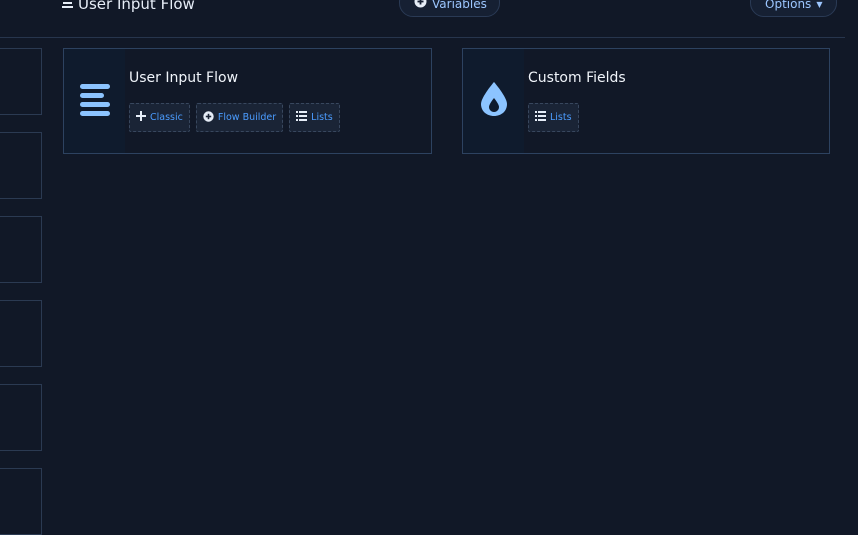 This screenshot has height=535, width=858. I want to click on page-title-text: User Input Flow, so click(136, 6).